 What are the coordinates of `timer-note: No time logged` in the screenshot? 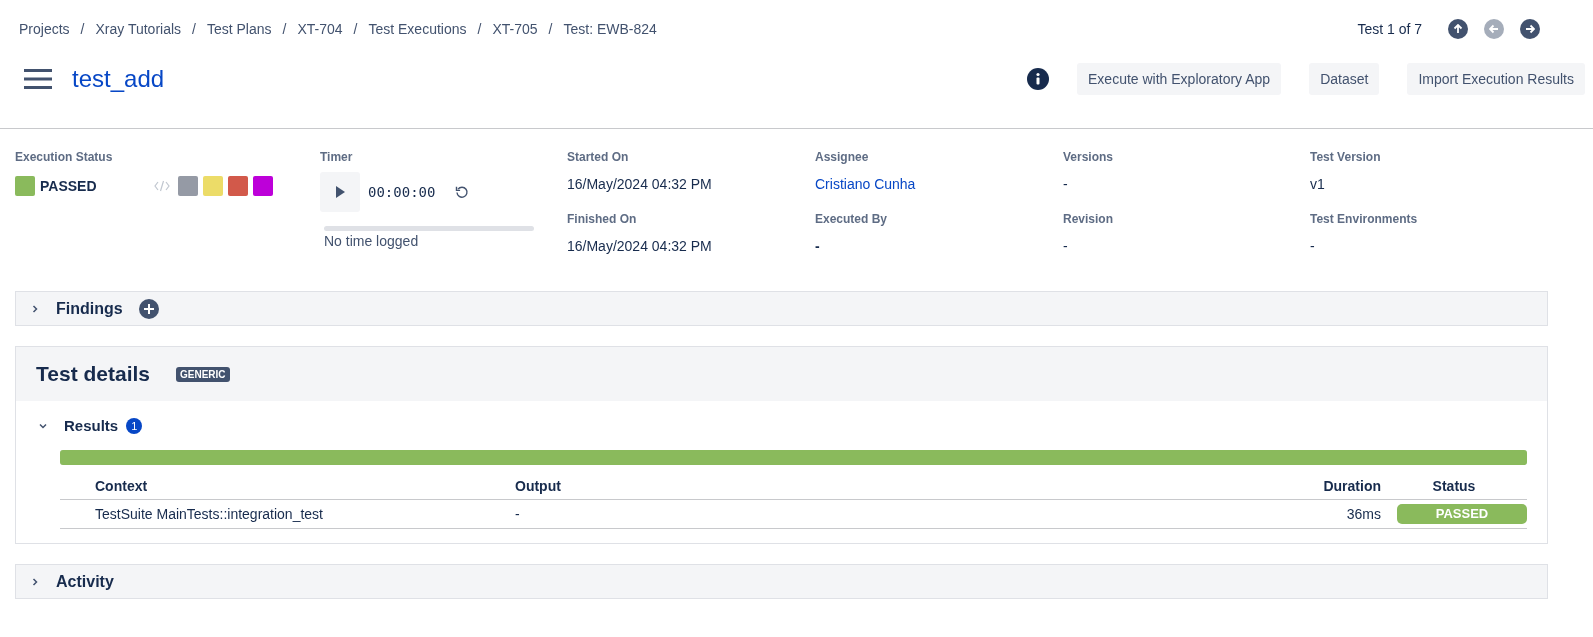 It's located at (372, 241).